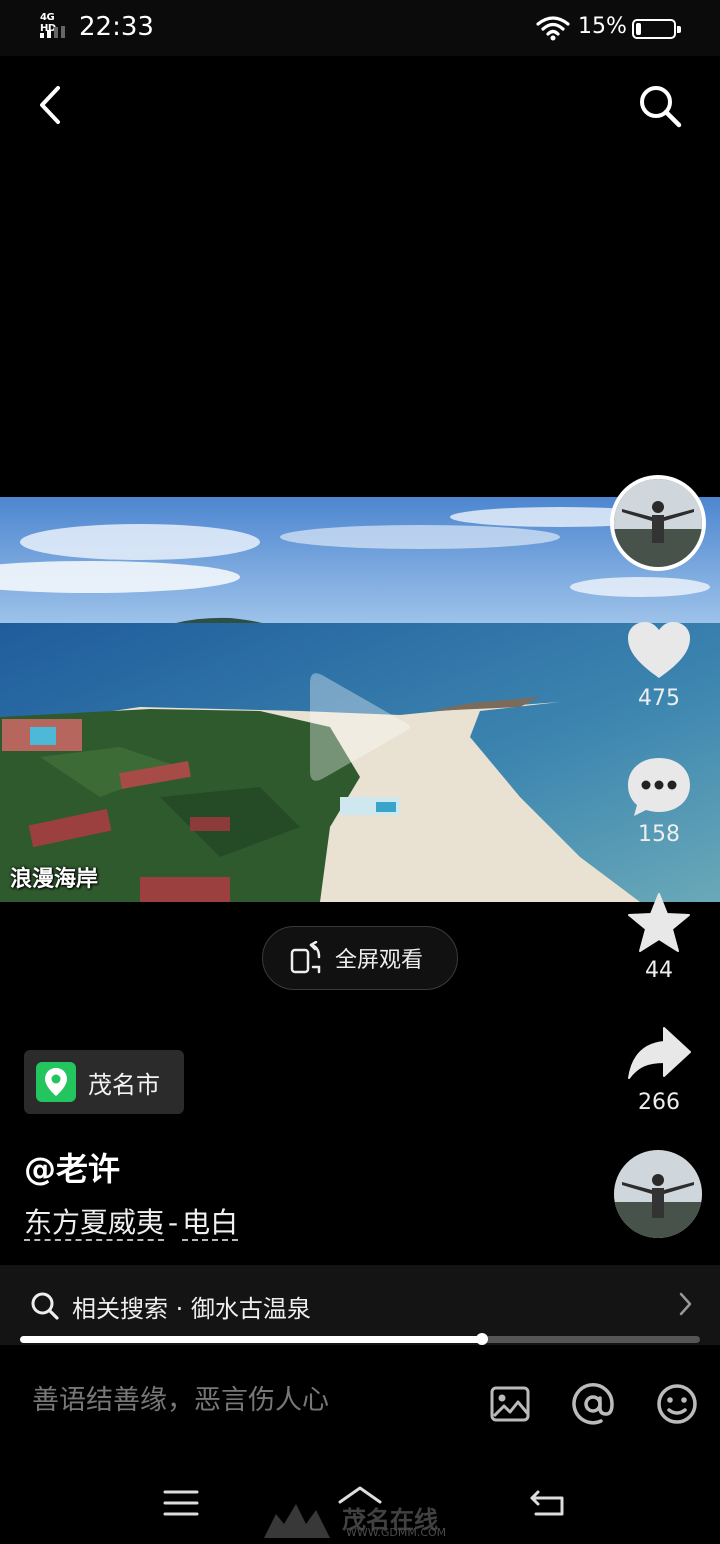  I want to click on location-chip: 茂名市, so click(104, 1082).